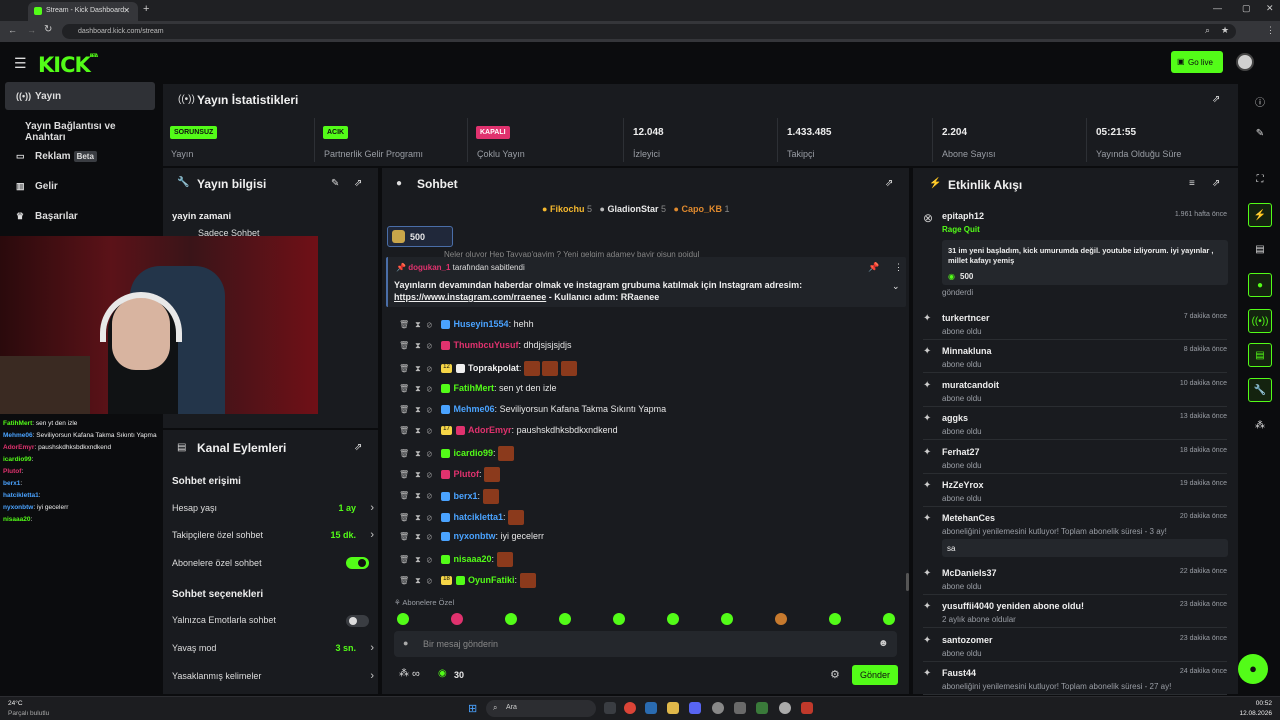  I want to click on windows-start-icon: ⊞, so click(472, 708).